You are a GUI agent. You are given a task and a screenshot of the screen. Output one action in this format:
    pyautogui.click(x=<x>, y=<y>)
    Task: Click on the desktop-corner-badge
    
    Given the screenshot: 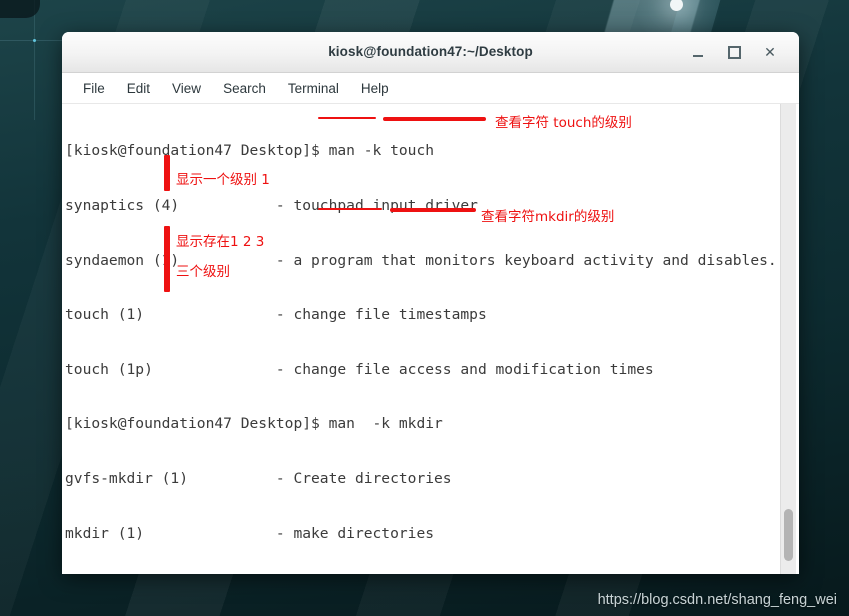 What is the action you would take?
    pyautogui.click(x=20, y=9)
    